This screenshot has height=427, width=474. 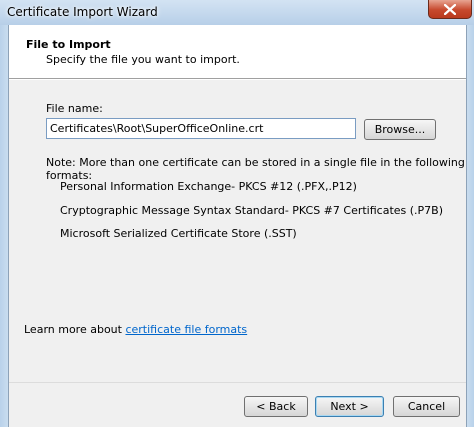 I want to click on close-icon, so click(x=450, y=9).